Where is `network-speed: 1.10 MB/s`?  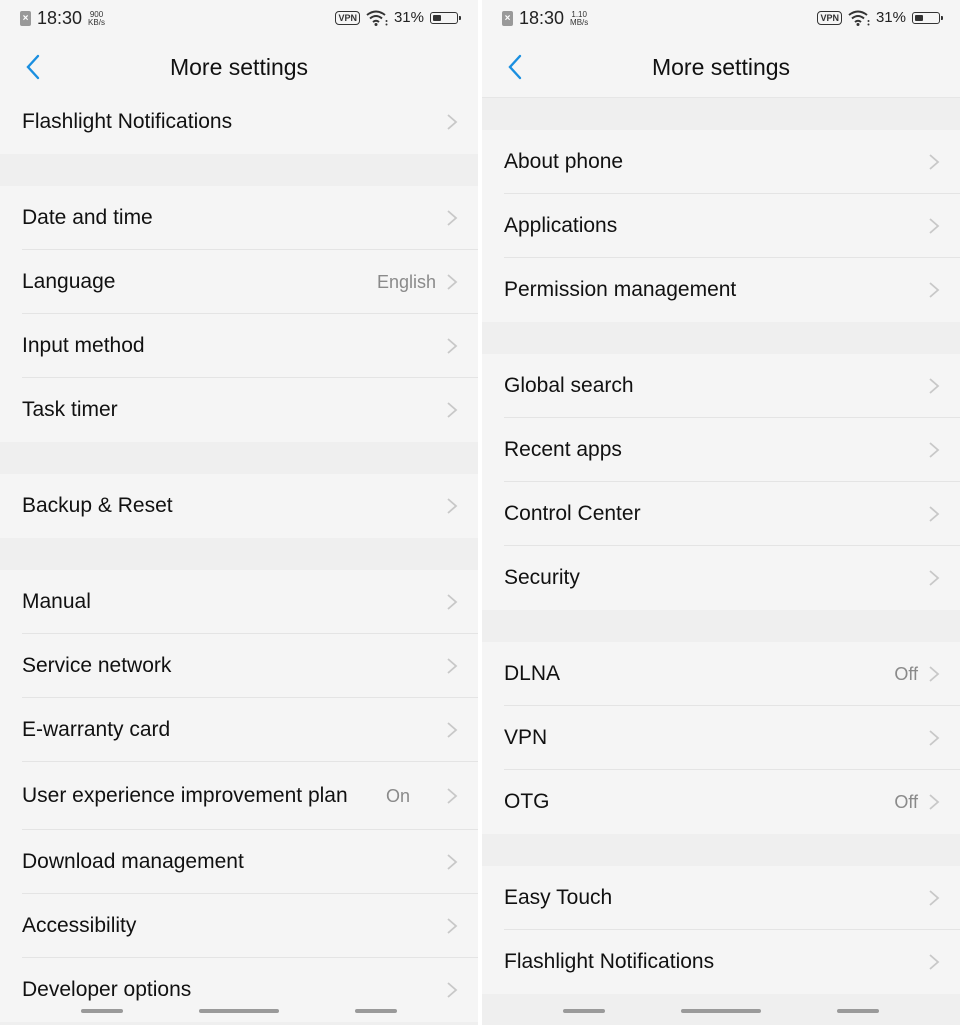
network-speed: 1.10 MB/s is located at coordinates (579, 18).